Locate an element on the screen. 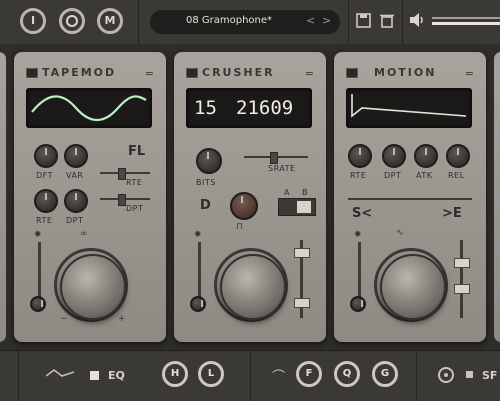 The height and width of the screenshot is (401, 500). module-title: TAPEMOD is located at coordinates (79, 72).